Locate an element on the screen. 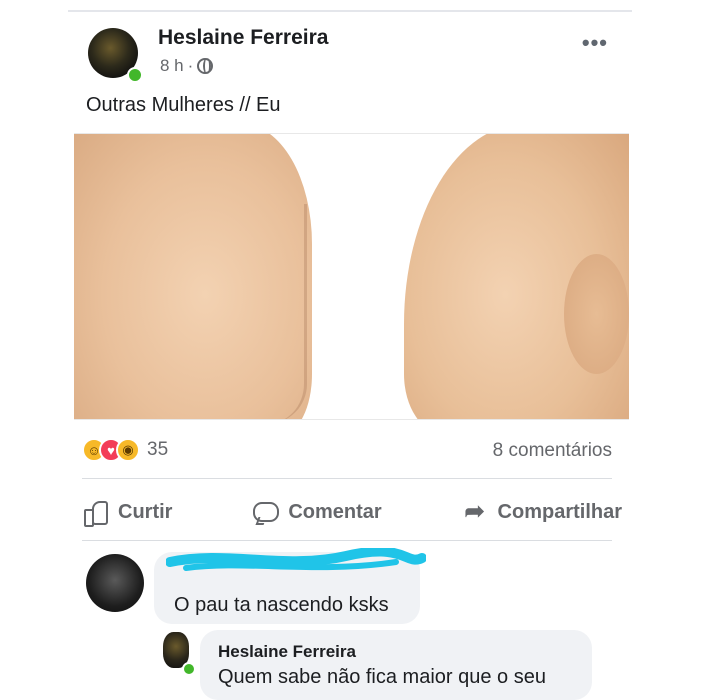  wow-reaction-icon: ◉ is located at coordinates (128, 450).